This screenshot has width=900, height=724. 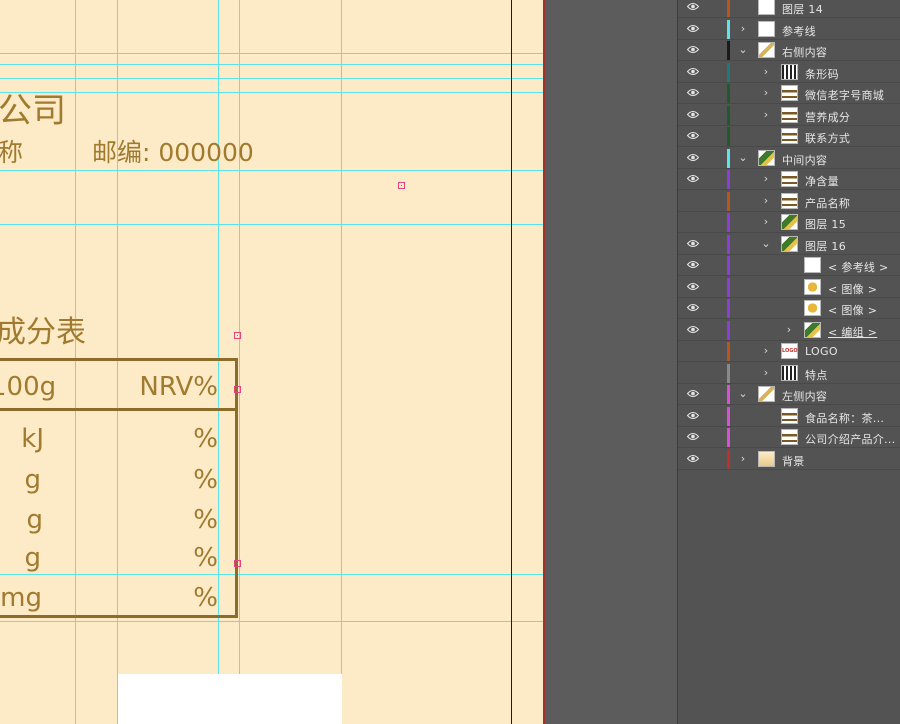 I want to click on layer-row: ⌄ 中间内容, so click(x=789, y=158).